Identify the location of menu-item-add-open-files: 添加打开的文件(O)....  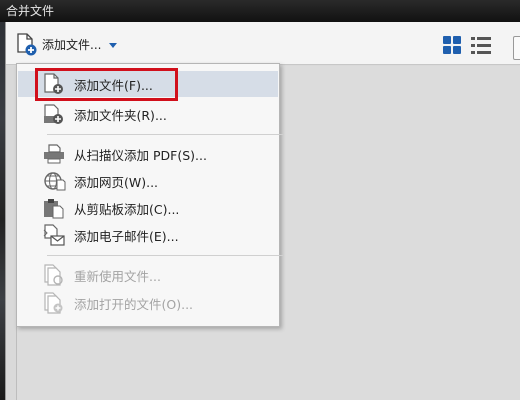
(148, 303).